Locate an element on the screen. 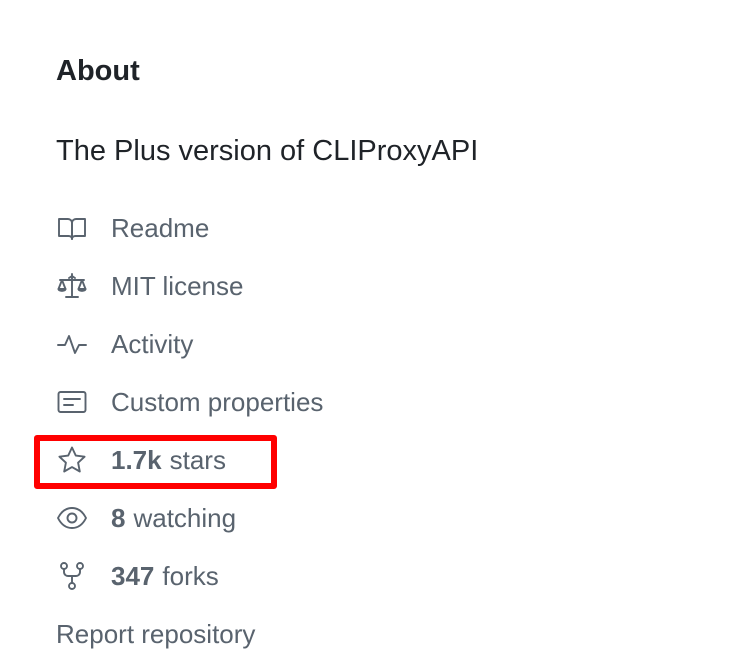  activity-label: Activity is located at coordinates (152, 343).